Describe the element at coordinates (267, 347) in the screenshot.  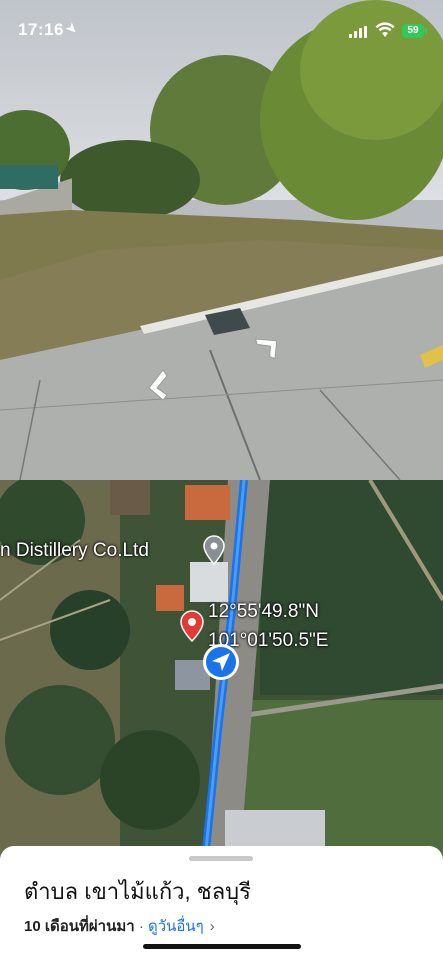
I see `chevron-right-arrow-icon` at that location.